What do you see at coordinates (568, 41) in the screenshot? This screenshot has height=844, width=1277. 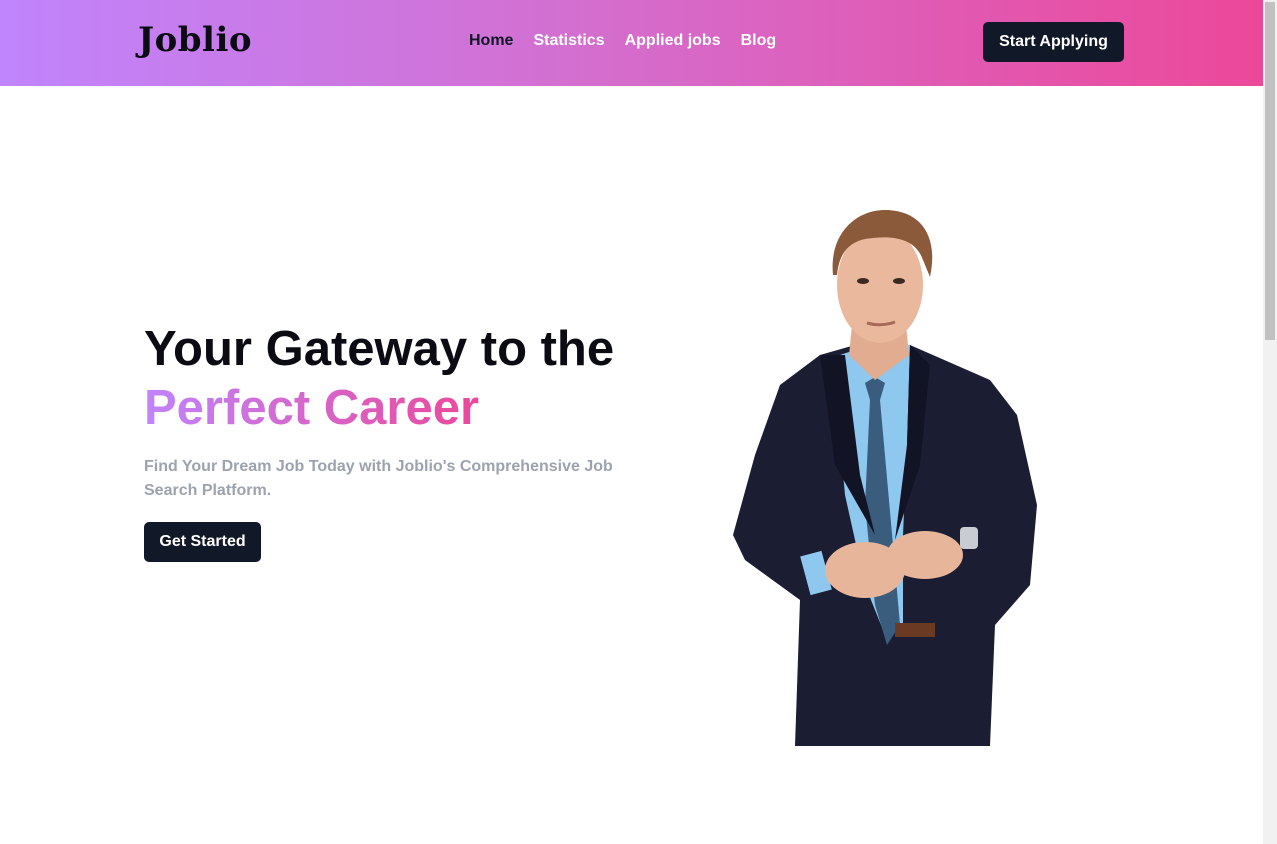 I see `nav-link-statistics: Statistics` at bounding box center [568, 41].